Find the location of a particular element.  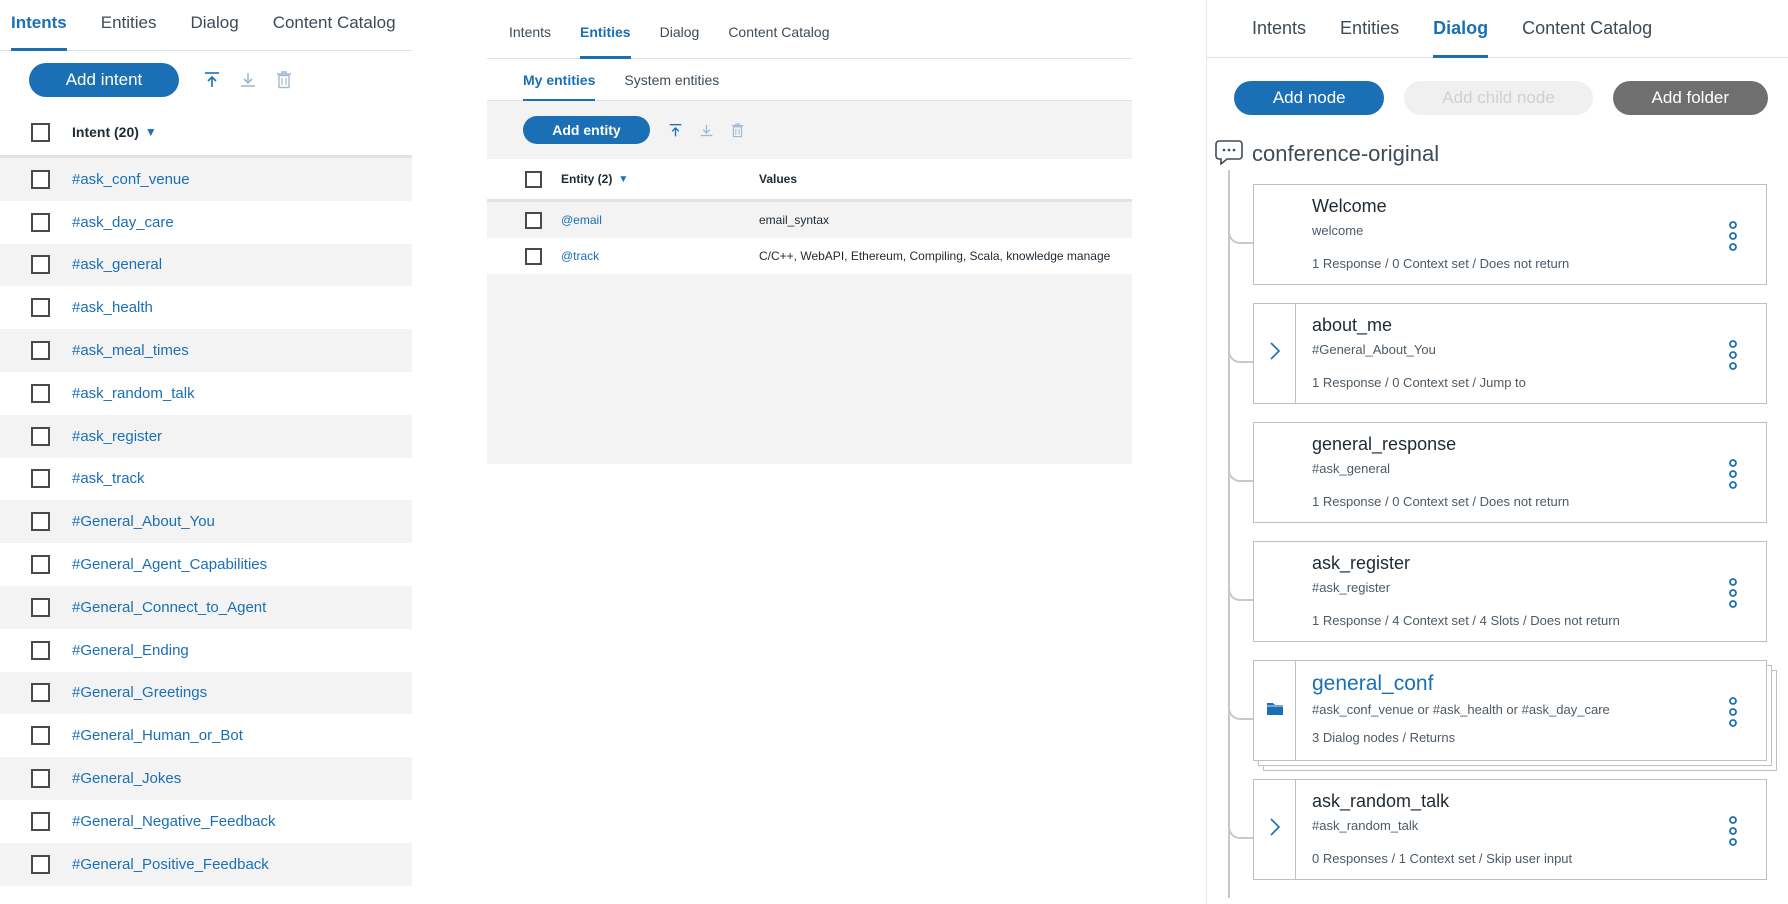

intent-link: #General_Greetings is located at coordinates (139, 692).